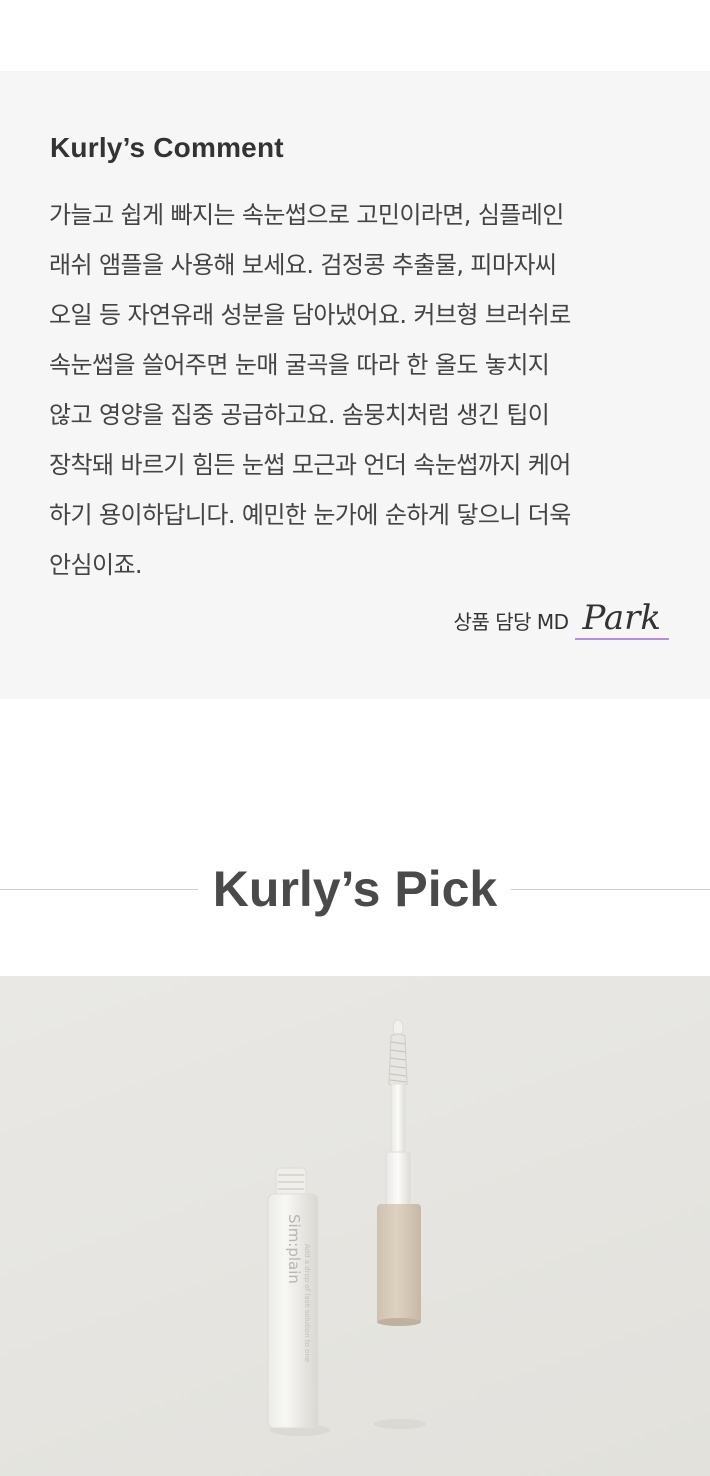  Describe the element at coordinates (310, 465) in the screenshot. I see `comment-line: 장착돼 바르기 힘든 눈썹 모근과 언더 속눈썹까지 케어` at that location.